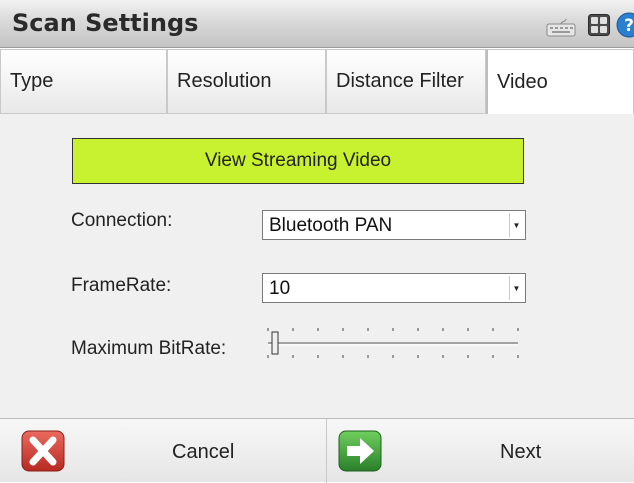 The width and height of the screenshot is (634, 483). I want to click on slider-thumb, so click(275, 343).